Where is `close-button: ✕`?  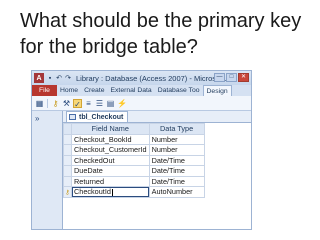
close-button: ✕ is located at coordinates (243, 77).